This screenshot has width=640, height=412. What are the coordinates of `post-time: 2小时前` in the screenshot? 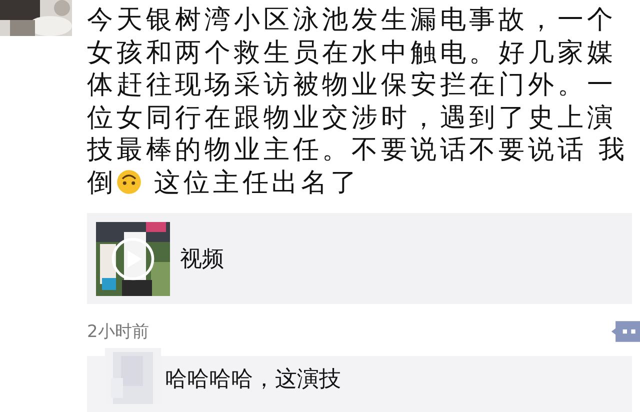 It's located at (118, 332).